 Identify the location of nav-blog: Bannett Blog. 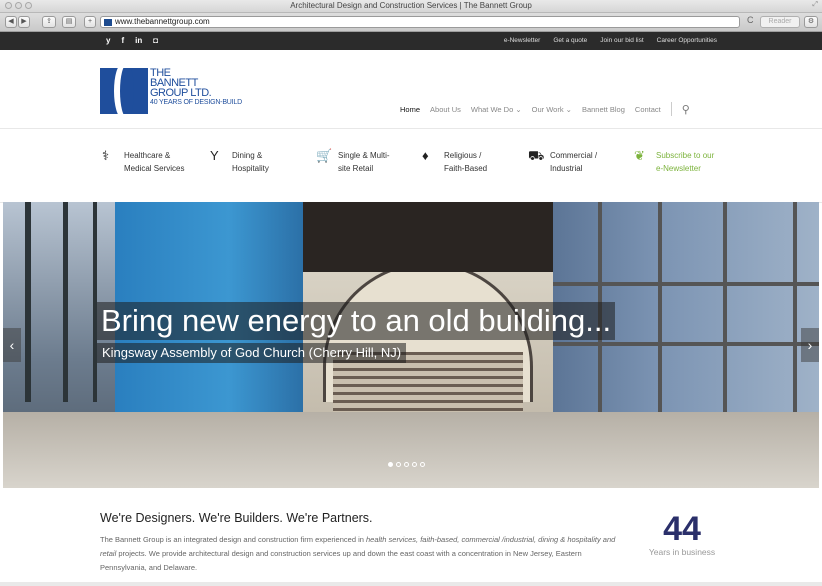
(603, 109).